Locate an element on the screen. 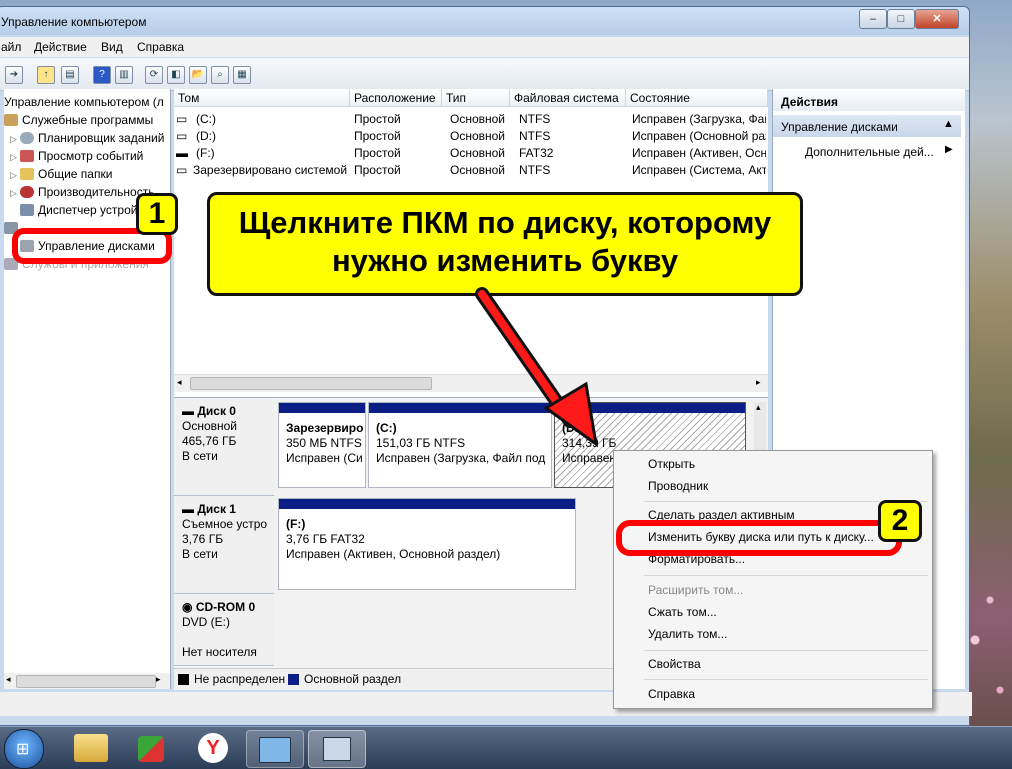  column-header-layout: Расположение is located at coordinates (396, 98).